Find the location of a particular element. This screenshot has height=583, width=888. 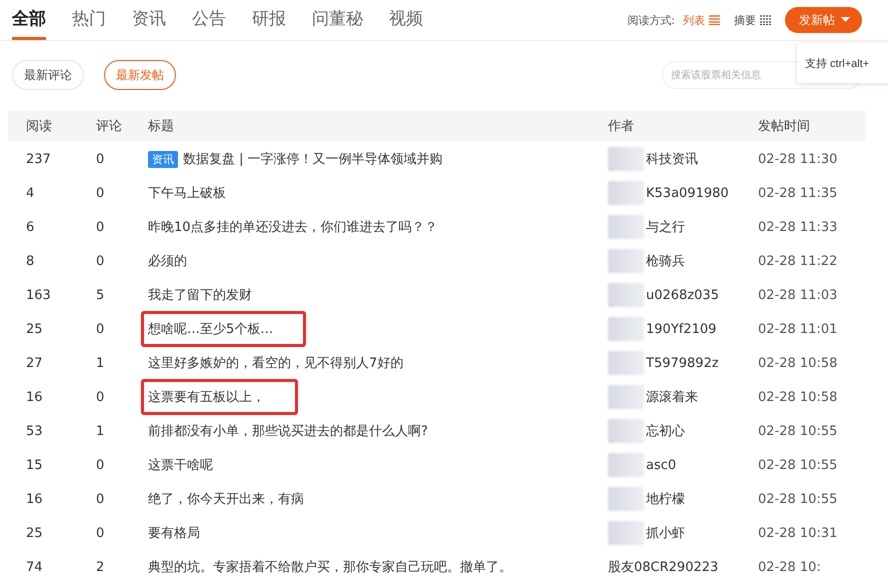

tab: 全部 is located at coordinates (29, 20).